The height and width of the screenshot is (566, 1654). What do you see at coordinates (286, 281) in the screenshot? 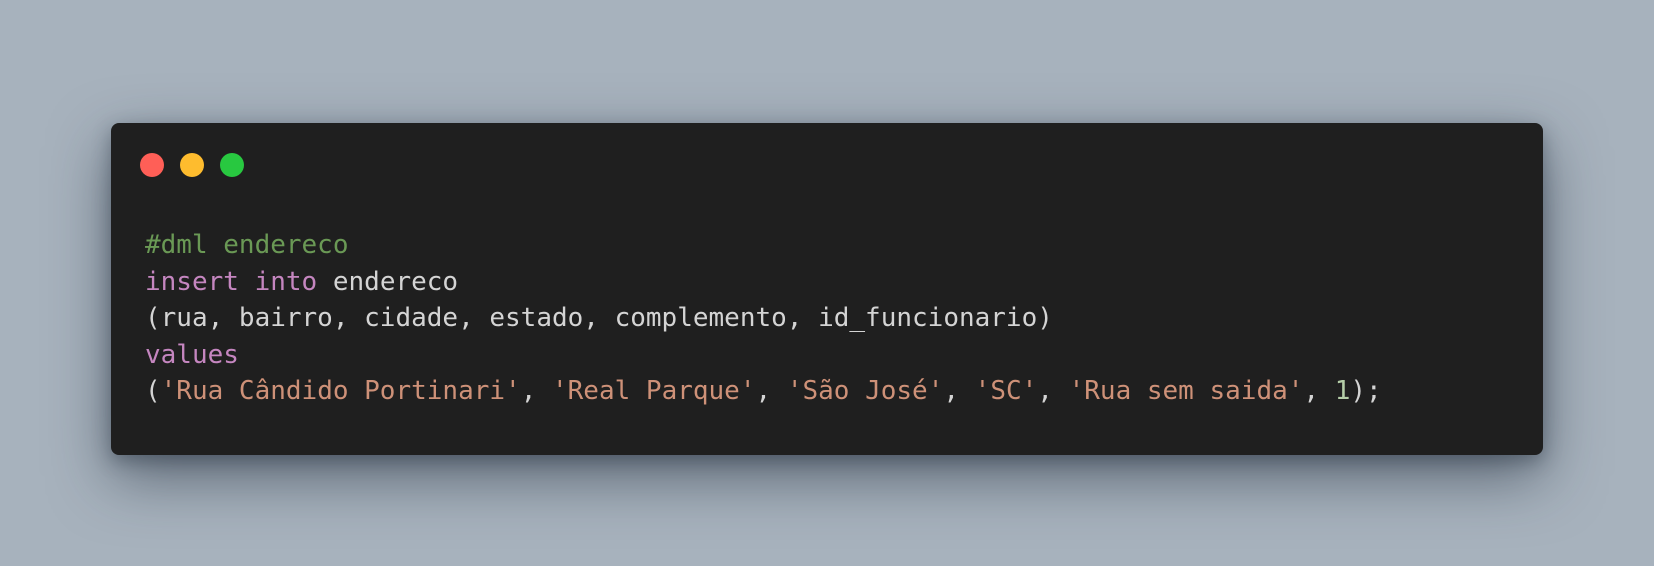
I see `code-token-keyword: into` at bounding box center [286, 281].